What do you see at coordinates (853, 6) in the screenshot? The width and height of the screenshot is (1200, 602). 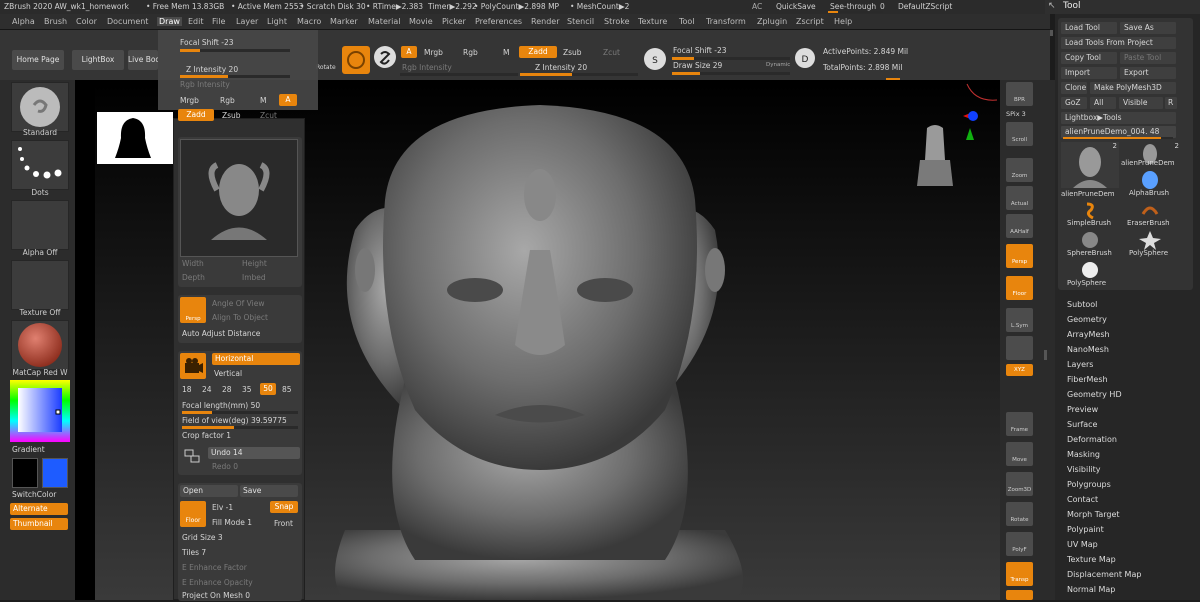 I see `see-through-slider: See-through` at bounding box center [853, 6].